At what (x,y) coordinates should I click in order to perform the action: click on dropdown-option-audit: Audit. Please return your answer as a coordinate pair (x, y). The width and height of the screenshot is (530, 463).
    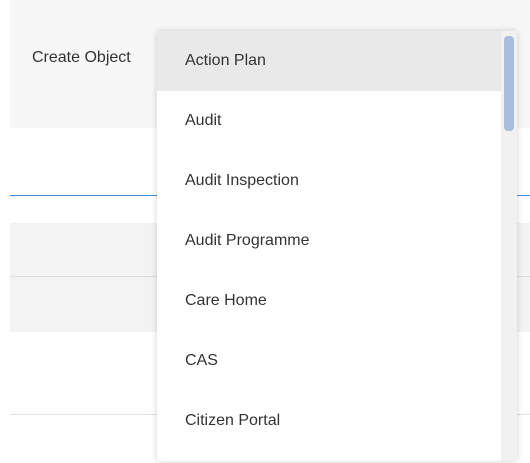
    Looking at the image, I should click on (329, 121).